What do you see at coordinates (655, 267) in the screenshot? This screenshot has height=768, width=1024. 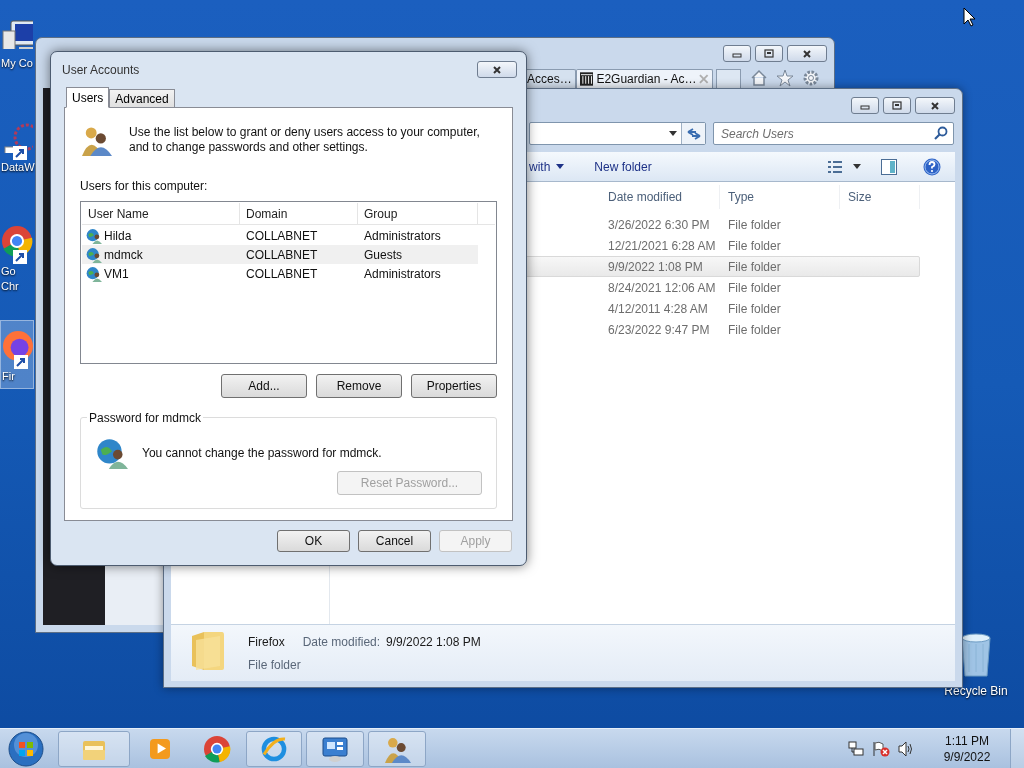 I see `date-cell-text: 9/9/2022 1:08 PM` at bounding box center [655, 267].